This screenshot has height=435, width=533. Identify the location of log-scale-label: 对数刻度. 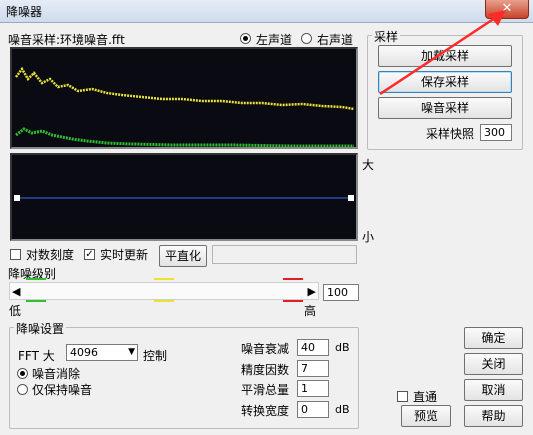
(50, 255).